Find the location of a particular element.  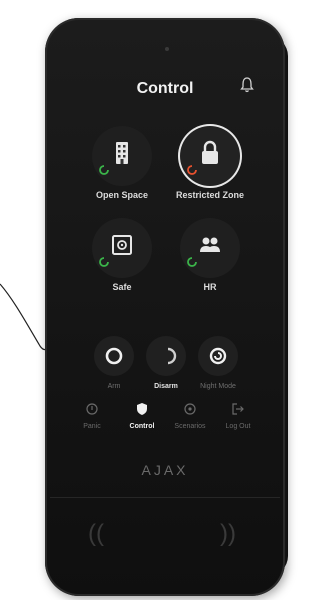

zone-restricted-zone: Restricted Zone is located at coordinates (210, 163).